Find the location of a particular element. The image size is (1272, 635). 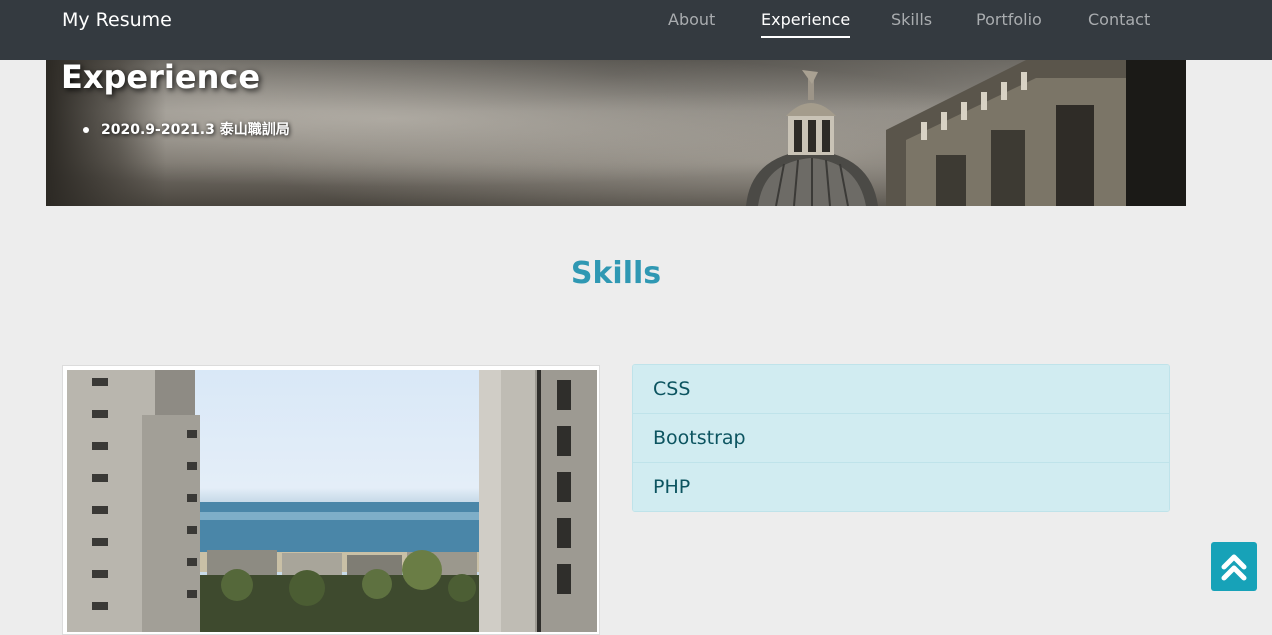

bullet-icon is located at coordinates (86, 130).